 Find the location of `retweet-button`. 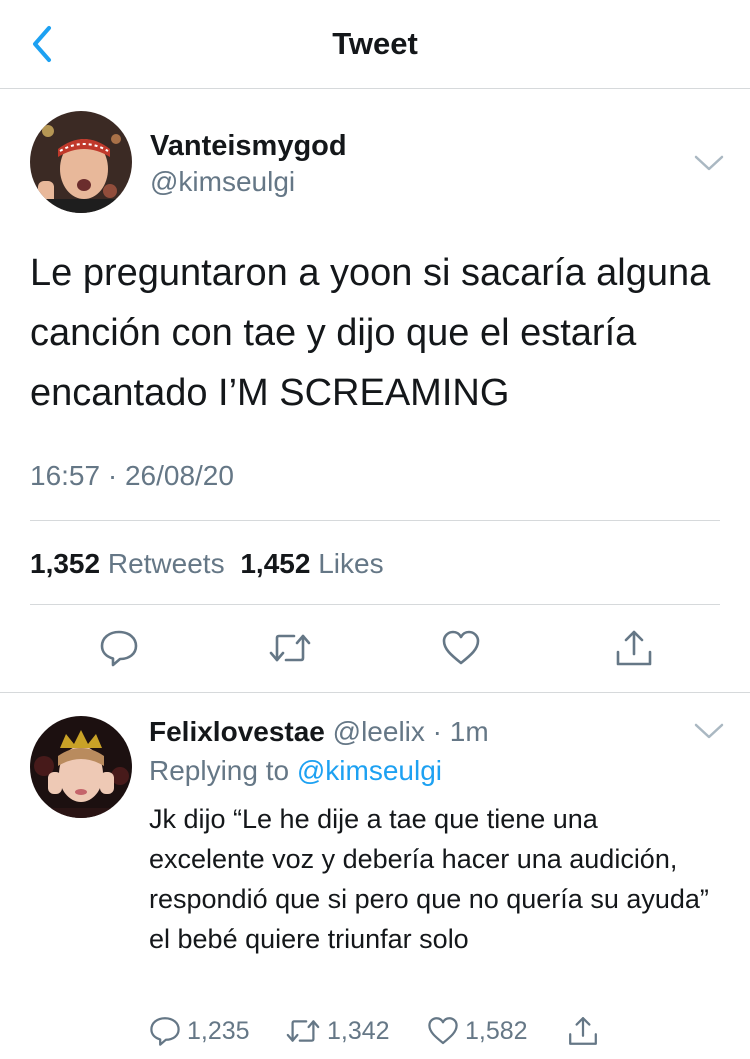

retweet-button is located at coordinates (290, 648).